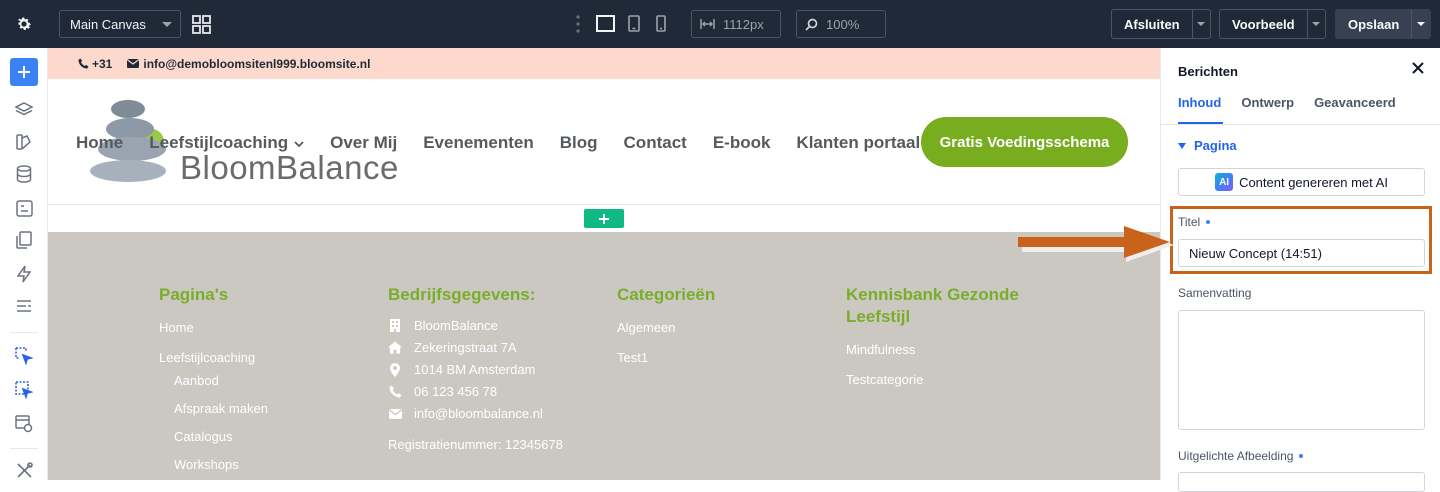  What do you see at coordinates (1236, 456) in the screenshot?
I see `featured-image-label-text: Uitgelichte Afbeelding` at bounding box center [1236, 456].